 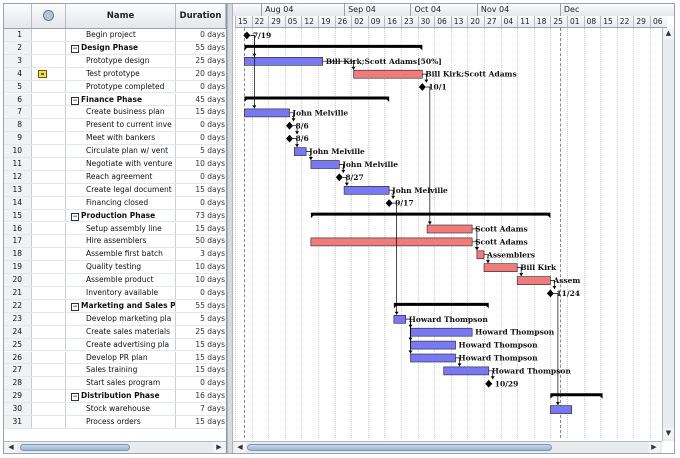 What do you see at coordinates (121, 16) in the screenshot?
I see `name-column-header: Name` at bounding box center [121, 16].